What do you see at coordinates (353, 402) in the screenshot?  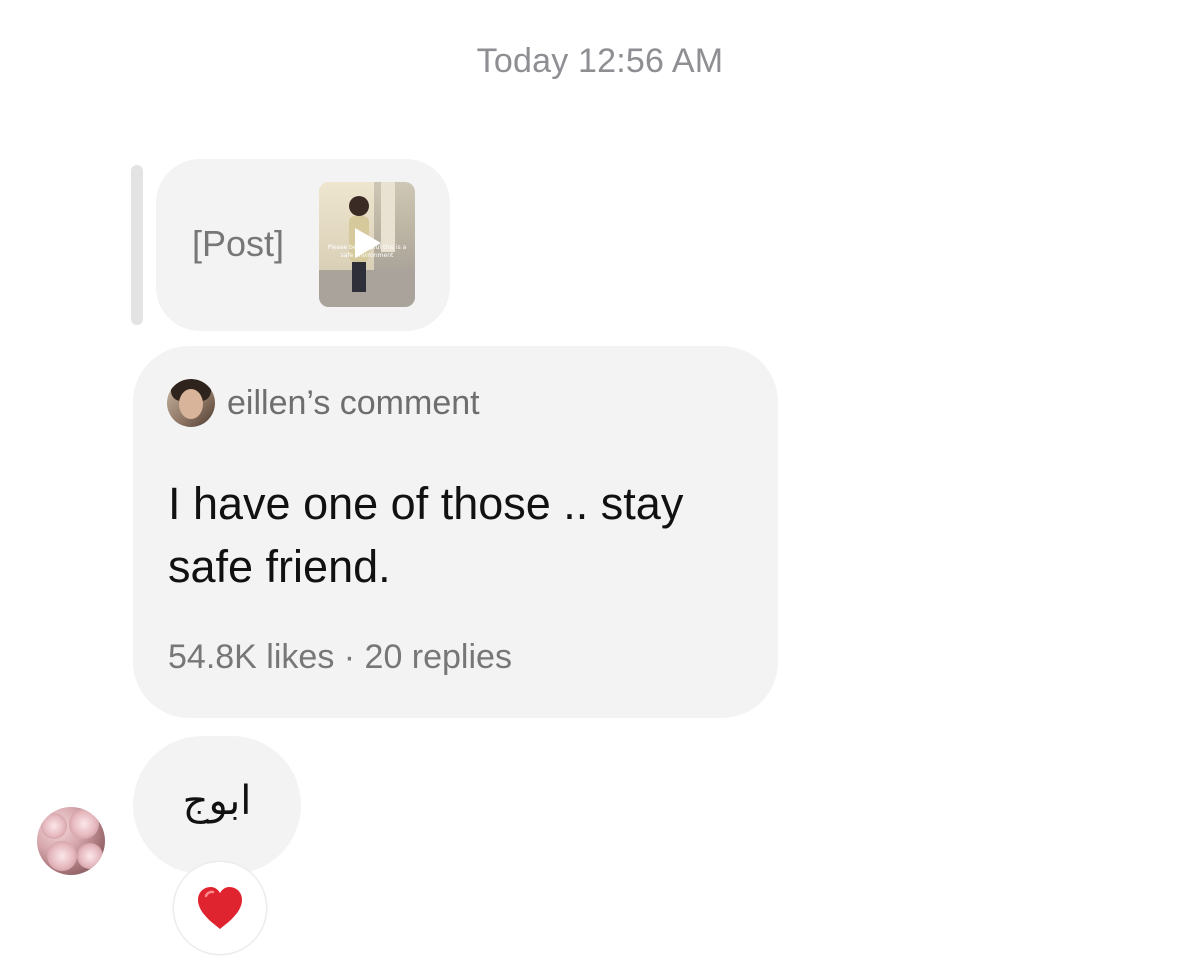 I see `comment-author-line: eillen’s comment` at bounding box center [353, 402].